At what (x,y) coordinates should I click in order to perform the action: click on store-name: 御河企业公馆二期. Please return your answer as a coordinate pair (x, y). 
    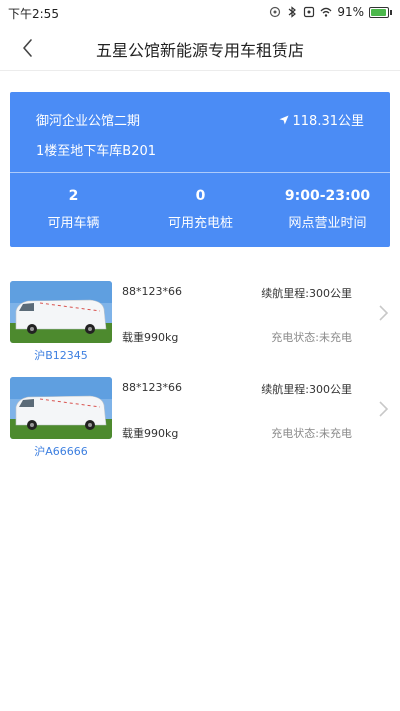
    Looking at the image, I should click on (88, 121).